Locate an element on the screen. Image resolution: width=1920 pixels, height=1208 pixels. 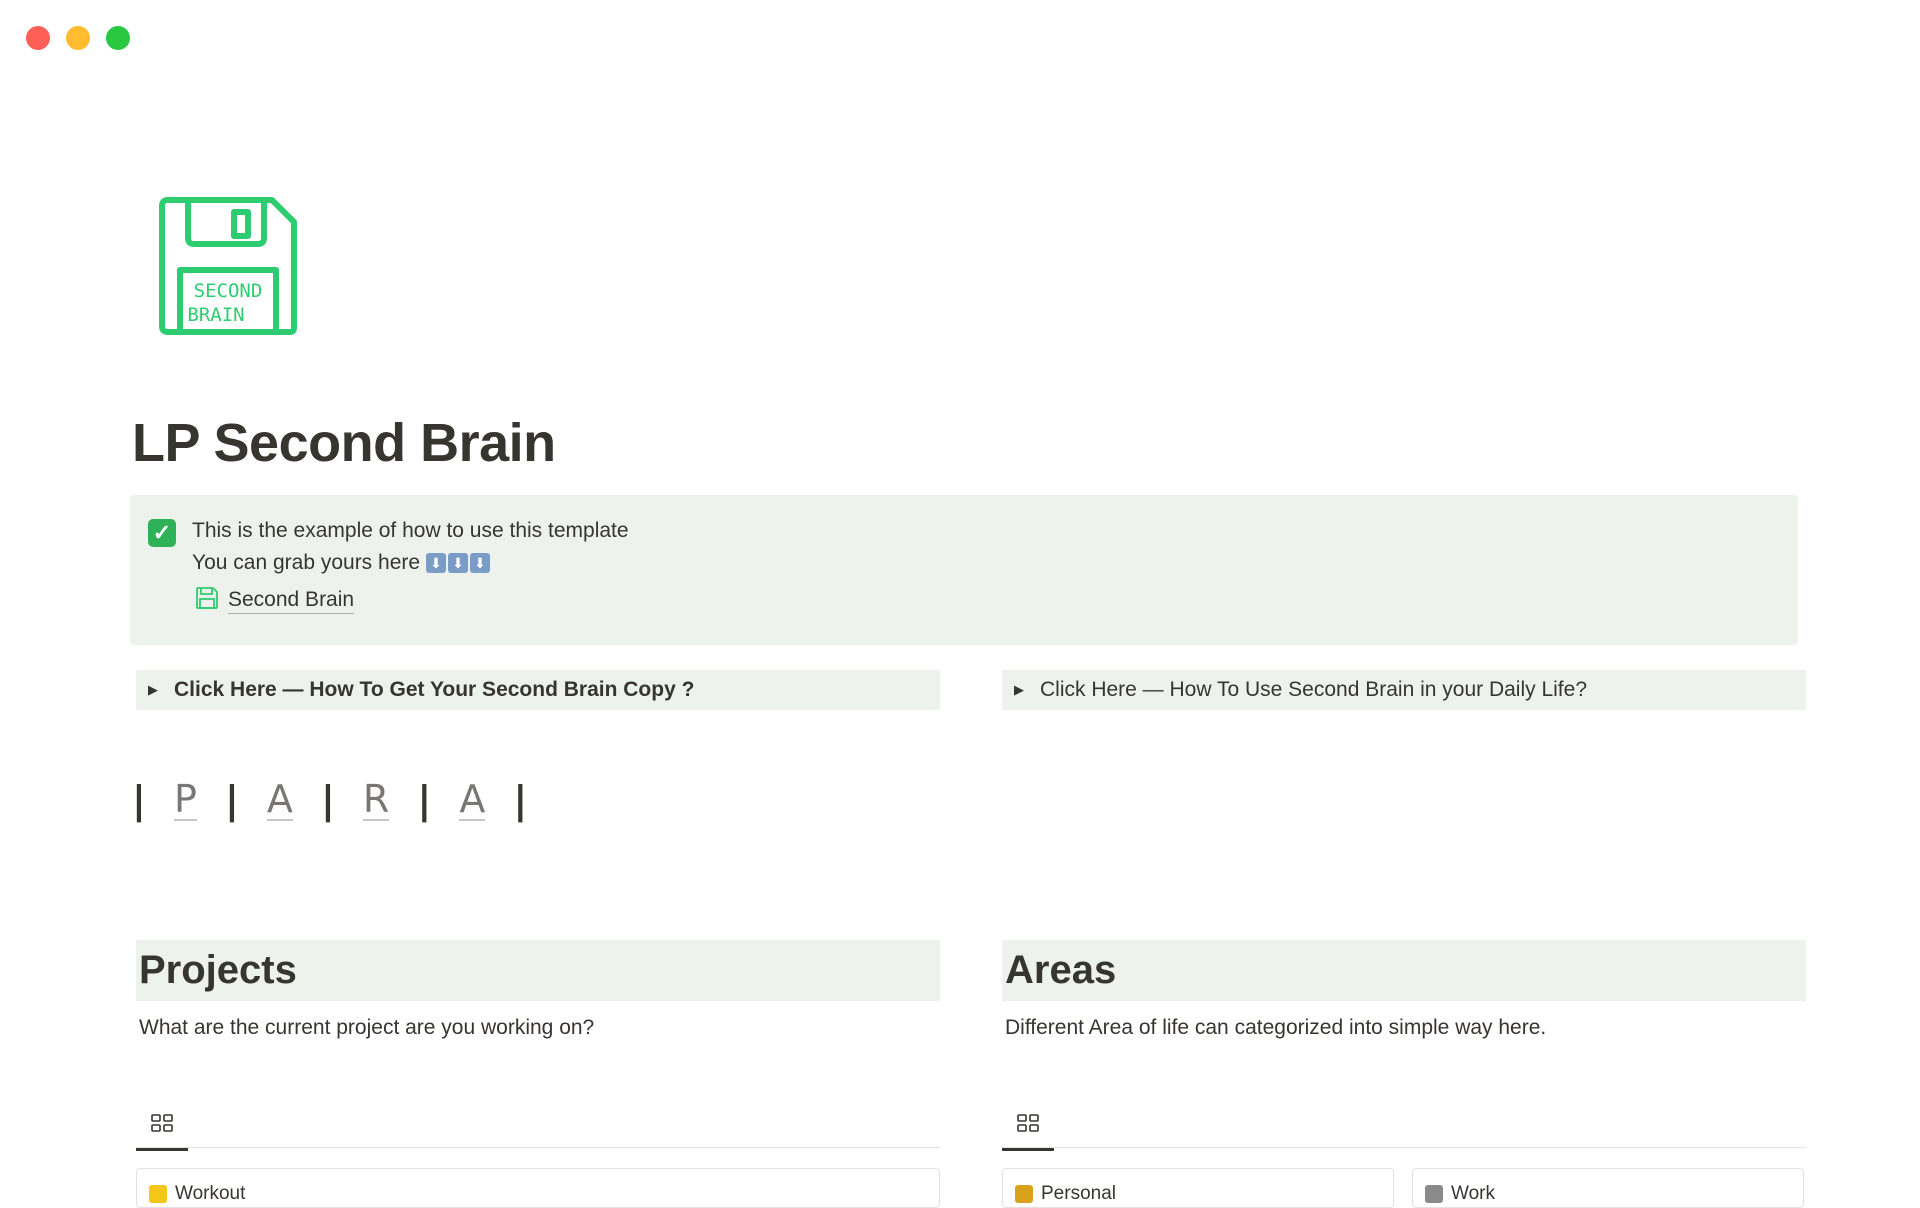
trophy-icon is located at coordinates (1024, 1194).